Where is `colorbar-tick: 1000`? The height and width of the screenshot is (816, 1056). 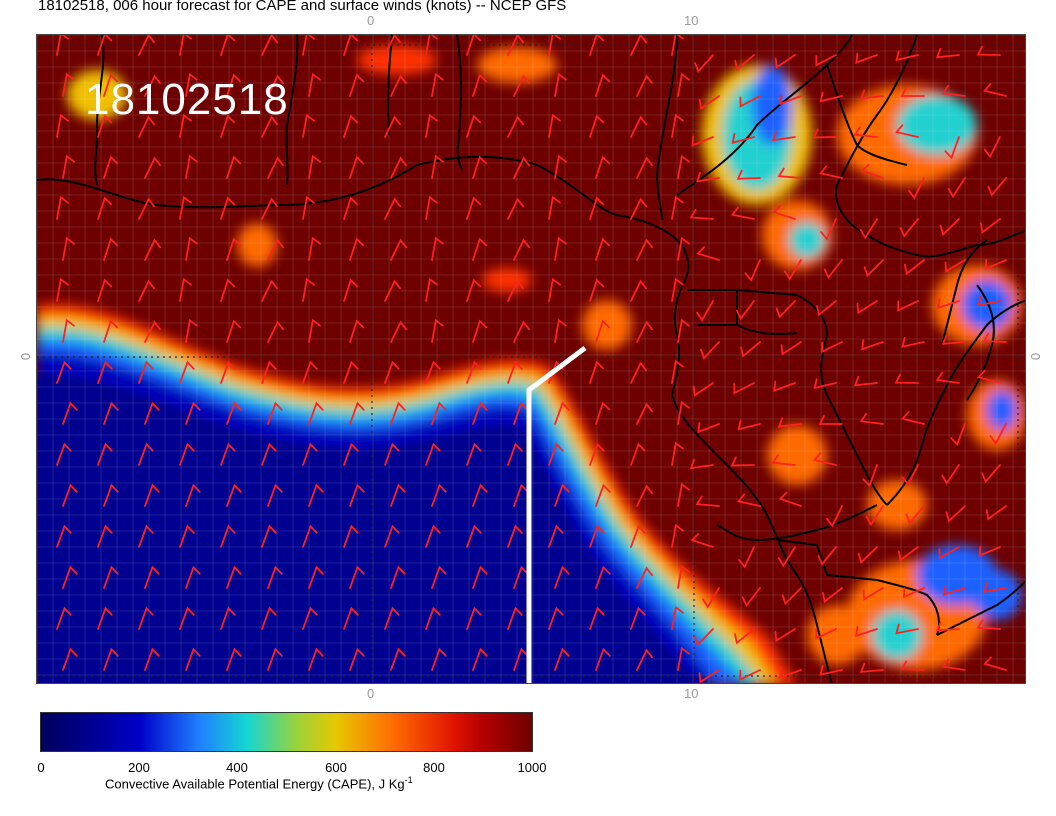 colorbar-tick: 1000 is located at coordinates (532, 767).